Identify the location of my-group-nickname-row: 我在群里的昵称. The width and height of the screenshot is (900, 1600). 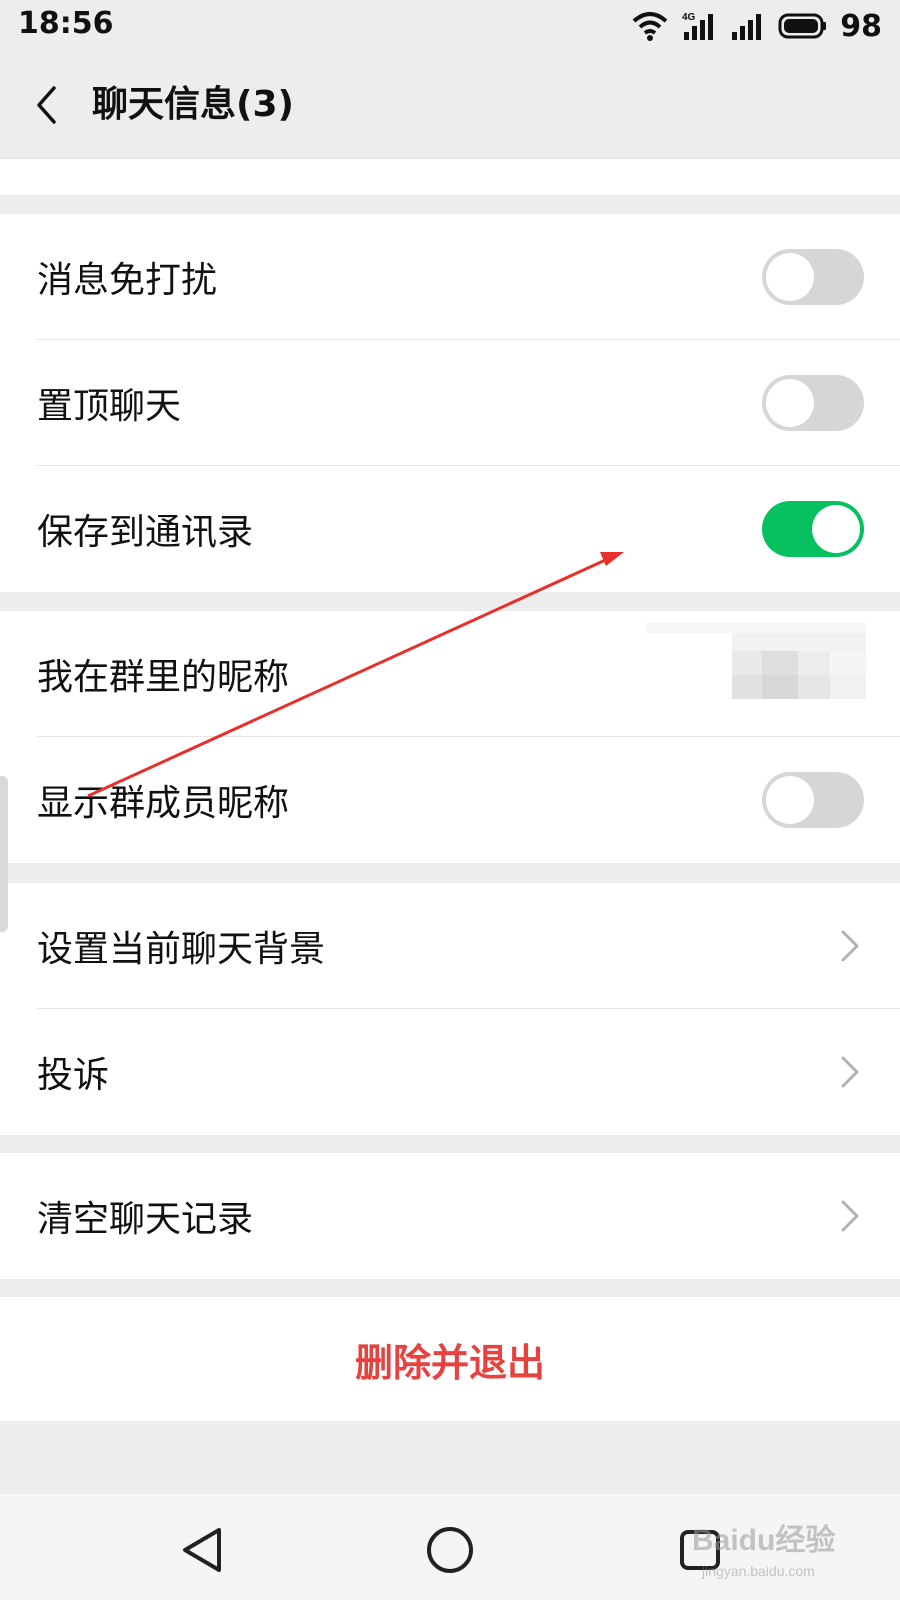
(450, 674).